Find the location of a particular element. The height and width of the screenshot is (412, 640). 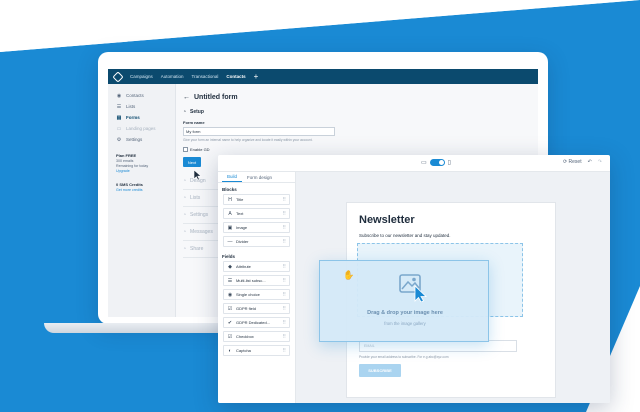

field-single-choice: ◉ Single choice ⠿ is located at coordinates (256, 294).